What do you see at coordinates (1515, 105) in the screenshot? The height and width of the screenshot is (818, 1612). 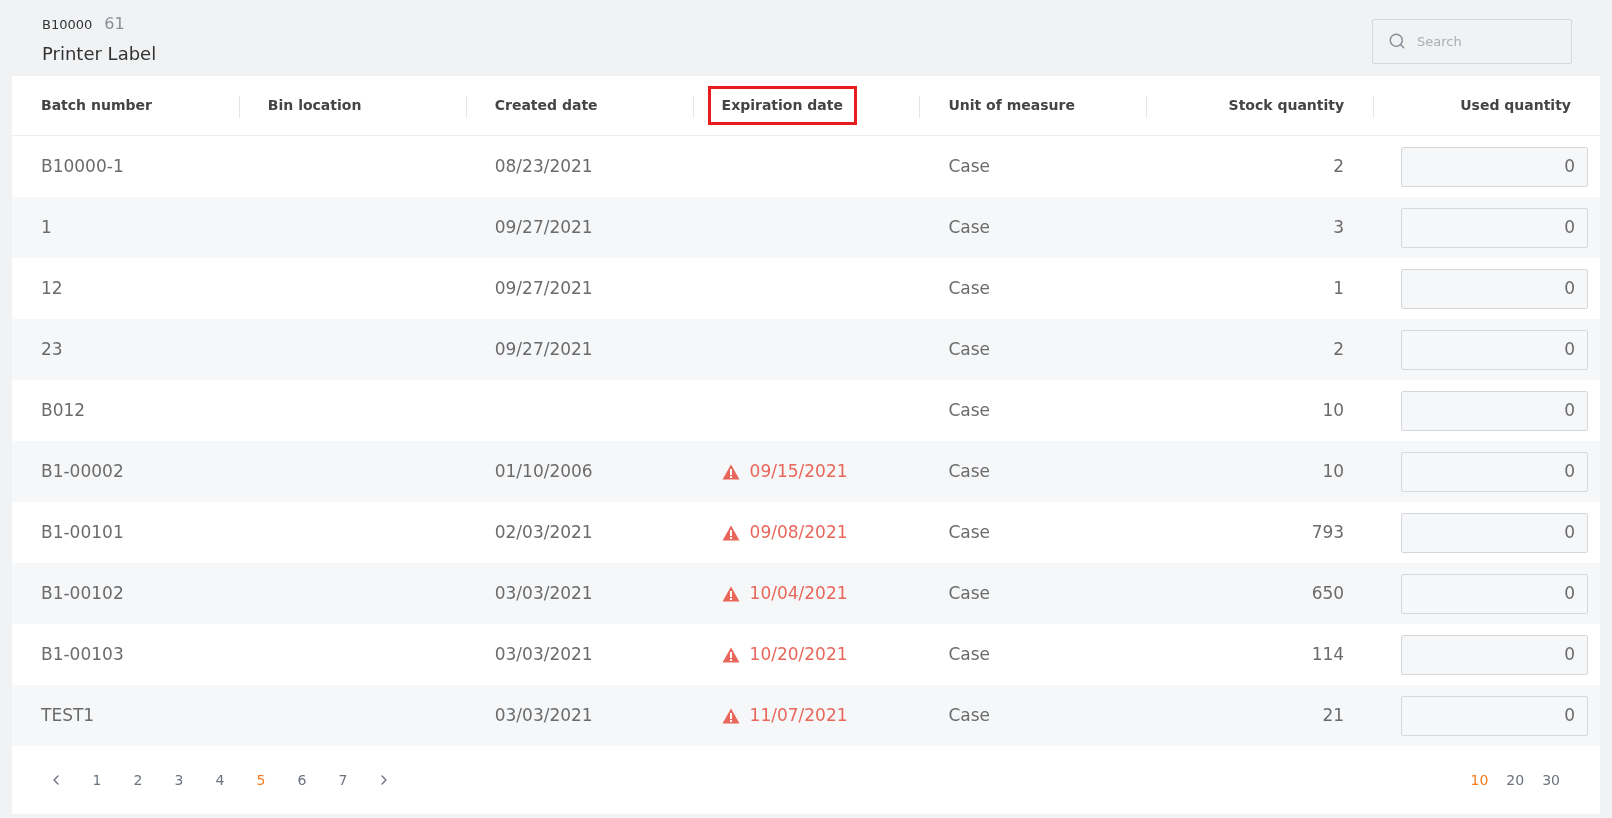 I see `column-header: Used quantity` at bounding box center [1515, 105].